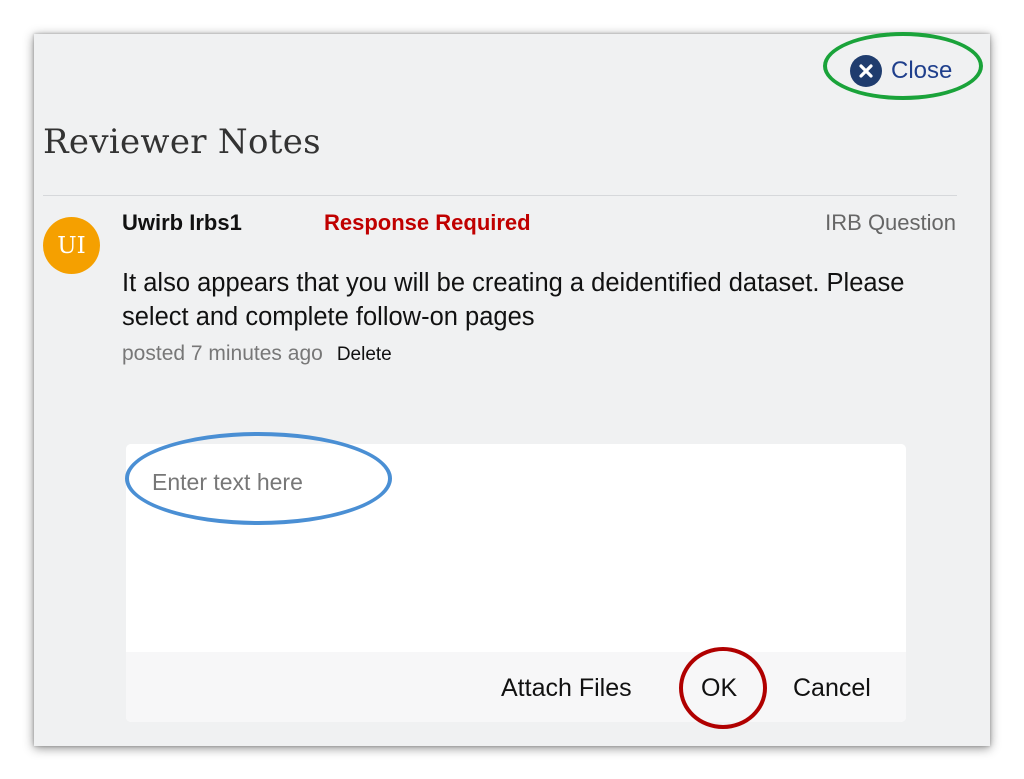 This screenshot has width=1024, height=779. I want to click on attach-files-button: Attach Files, so click(566, 688).